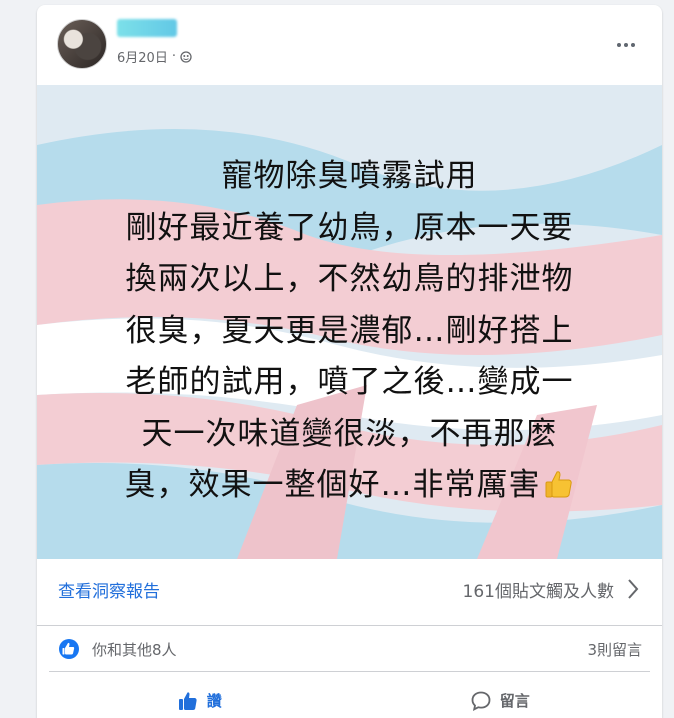  I want to click on image-text-line: 寵物除臭噴霧試用, so click(349, 176).